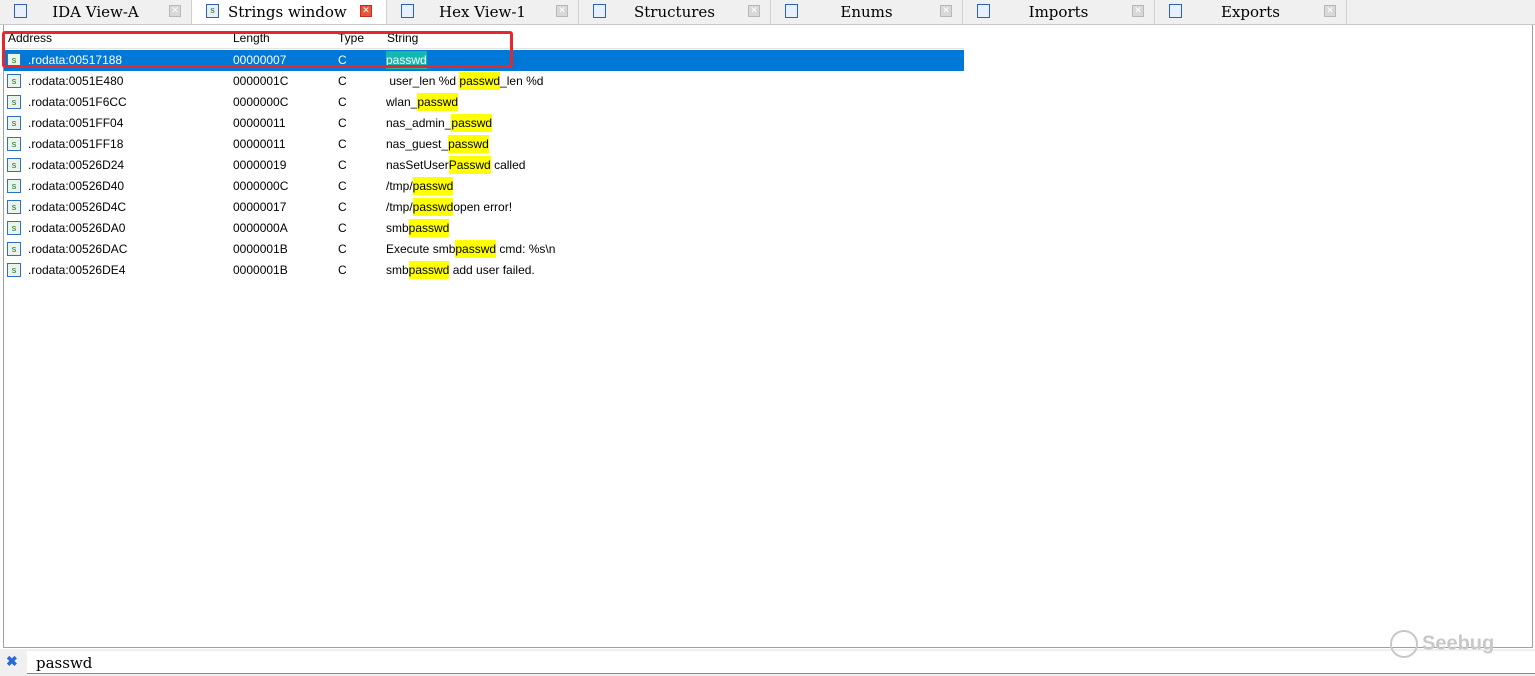  What do you see at coordinates (469, 165) in the screenshot?
I see `search-match: Passwd` at bounding box center [469, 165].